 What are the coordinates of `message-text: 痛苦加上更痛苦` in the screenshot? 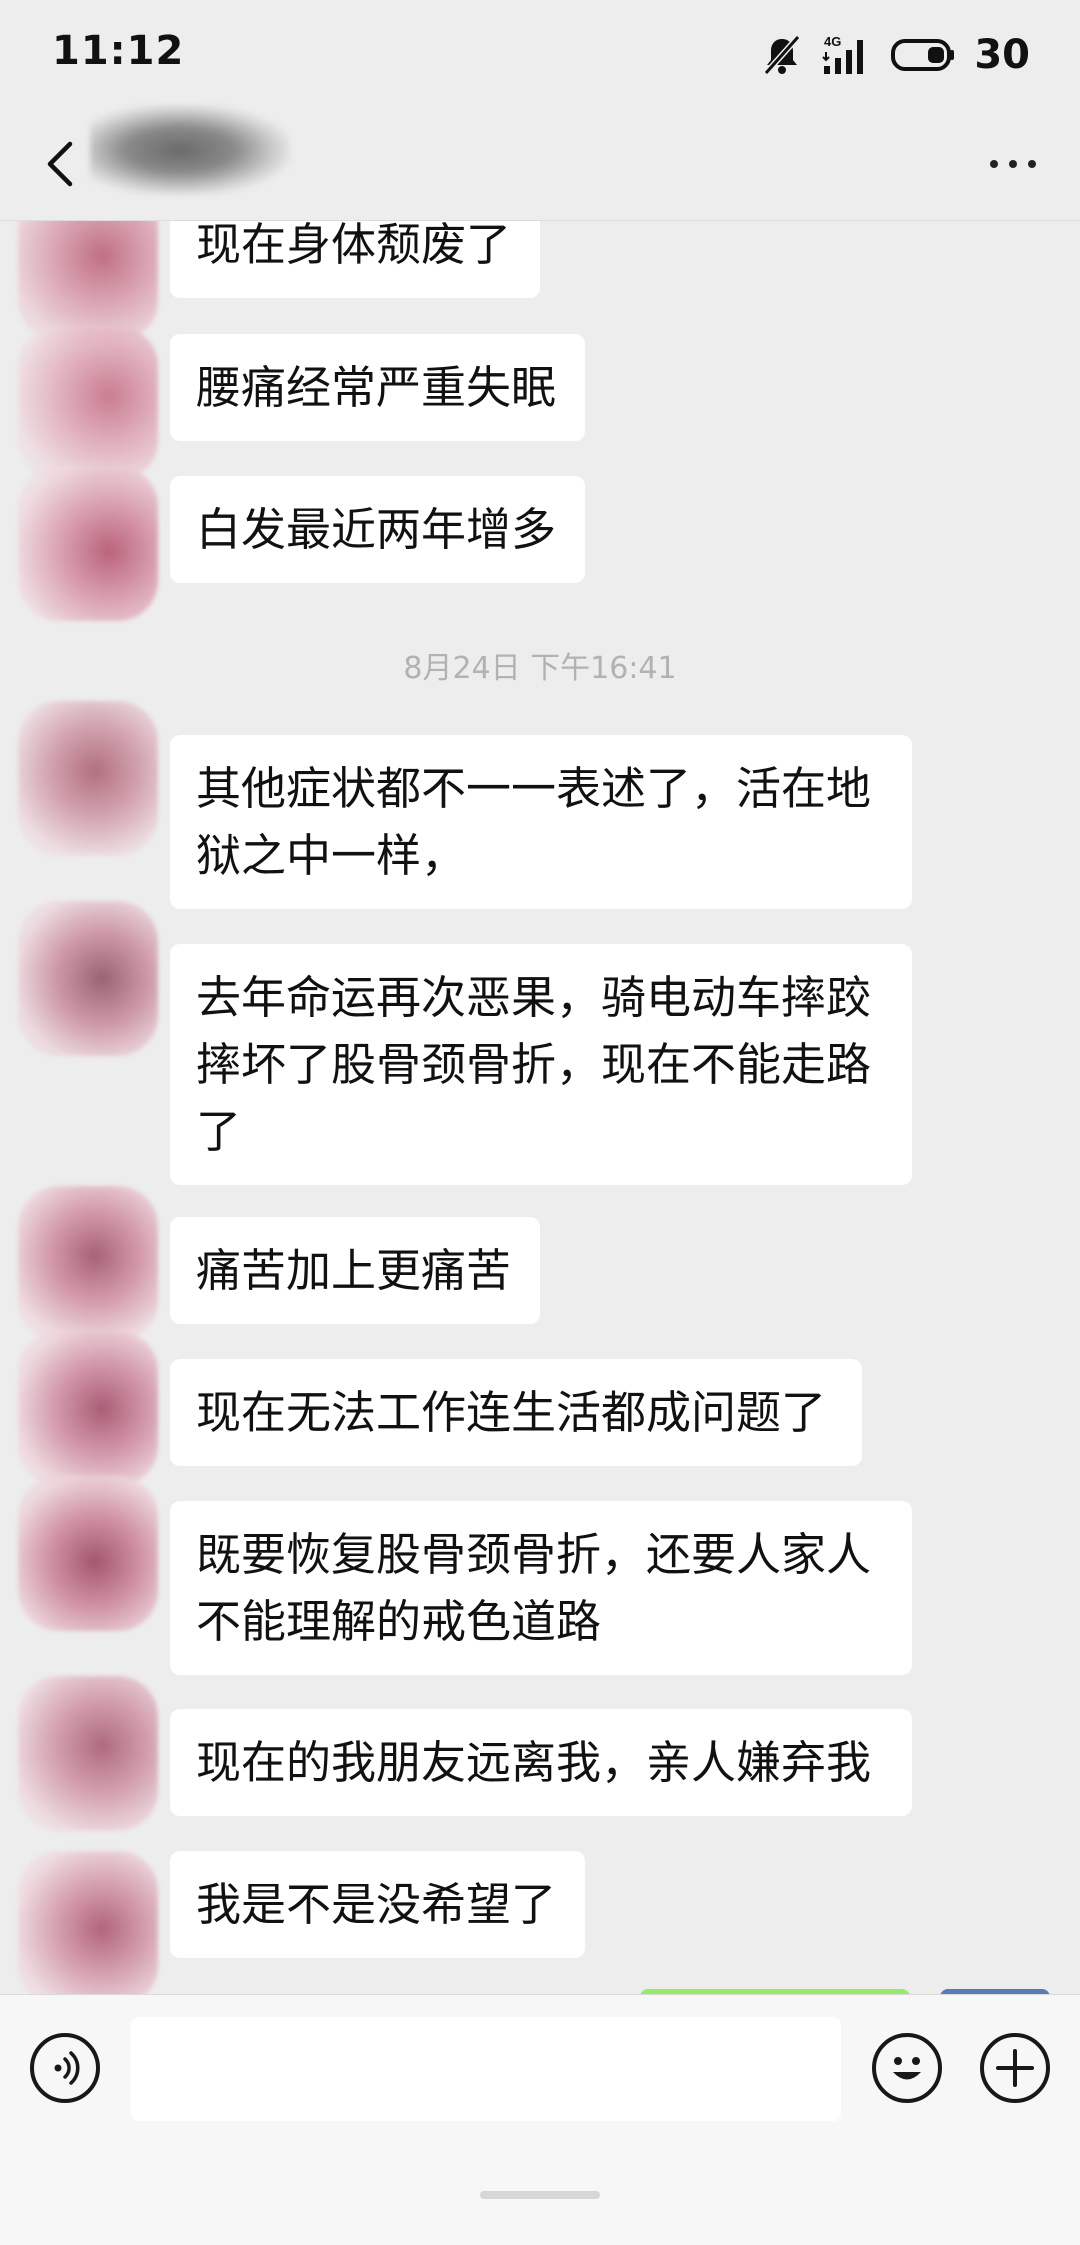 It's located at (354, 1270).